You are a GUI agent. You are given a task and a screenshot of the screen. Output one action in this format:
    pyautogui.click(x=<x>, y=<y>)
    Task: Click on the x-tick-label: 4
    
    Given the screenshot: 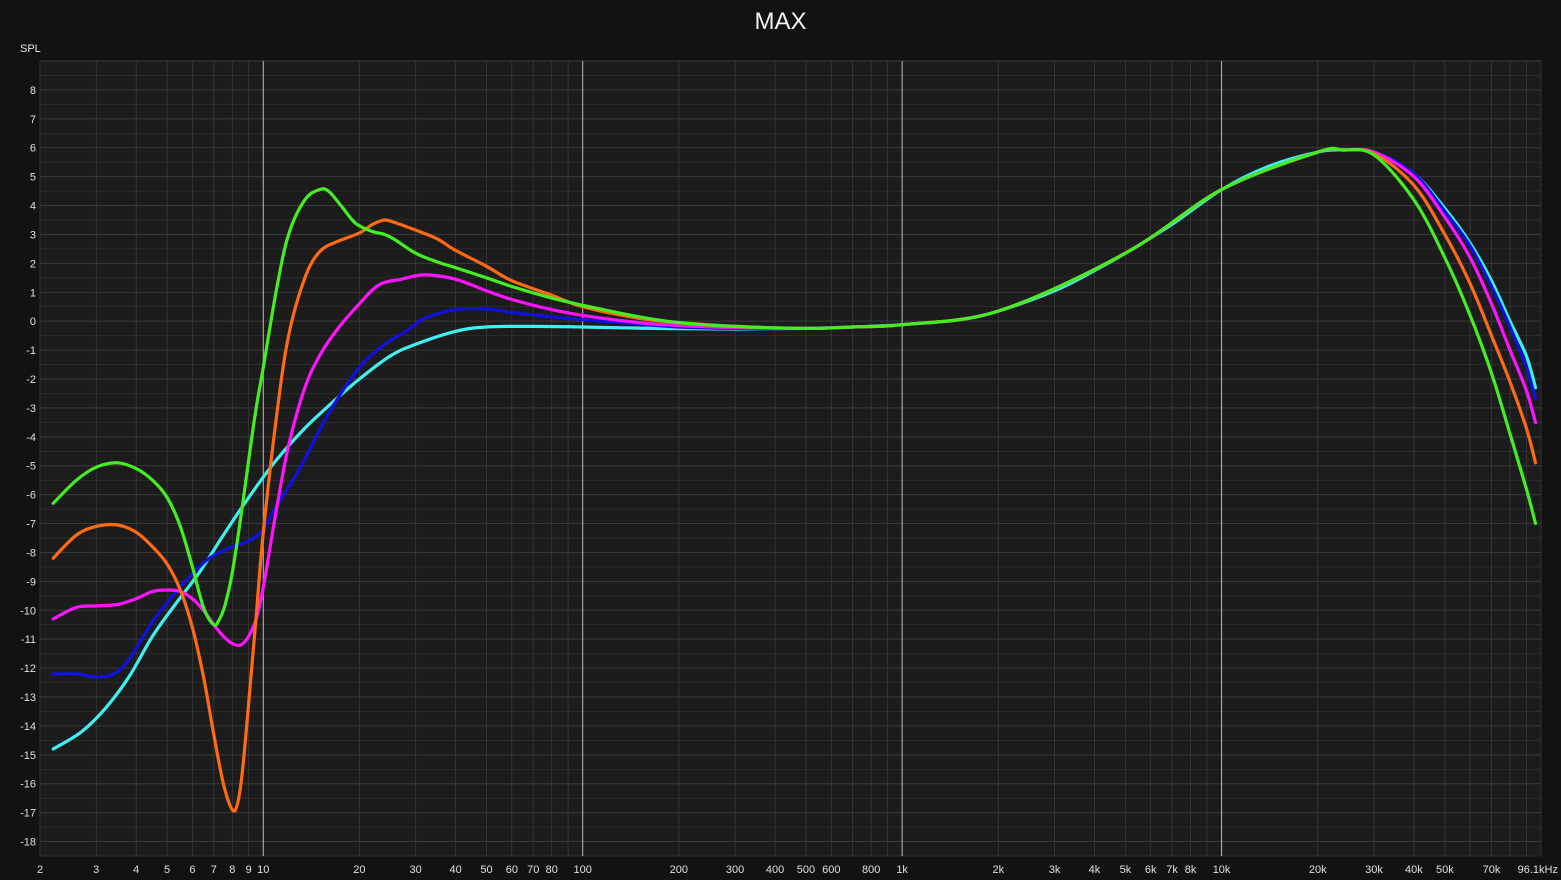 What is the action you would take?
    pyautogui.click(x=136, y=870)
    